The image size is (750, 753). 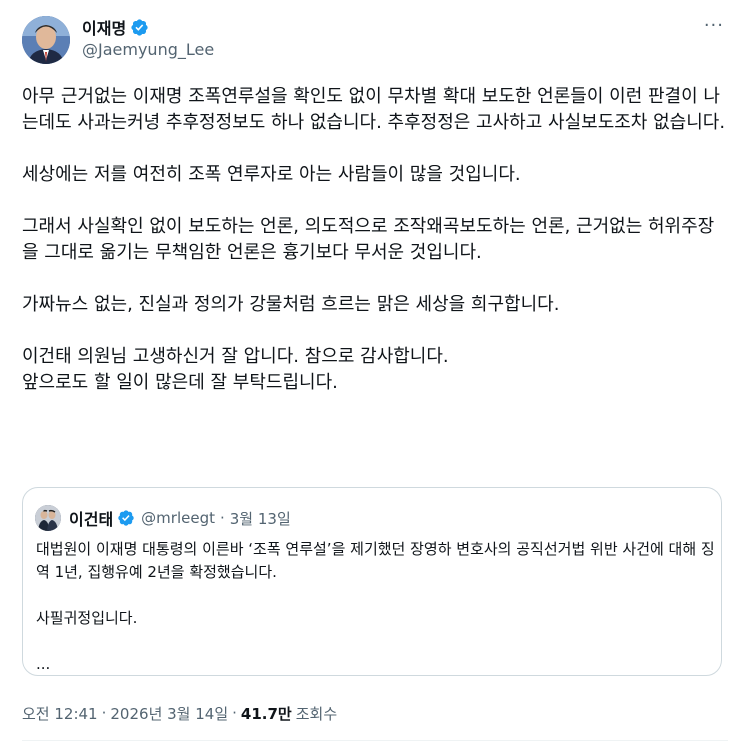 I want to click on author-handle: @Jaemyung_Lee, so click(x=148, y=49).